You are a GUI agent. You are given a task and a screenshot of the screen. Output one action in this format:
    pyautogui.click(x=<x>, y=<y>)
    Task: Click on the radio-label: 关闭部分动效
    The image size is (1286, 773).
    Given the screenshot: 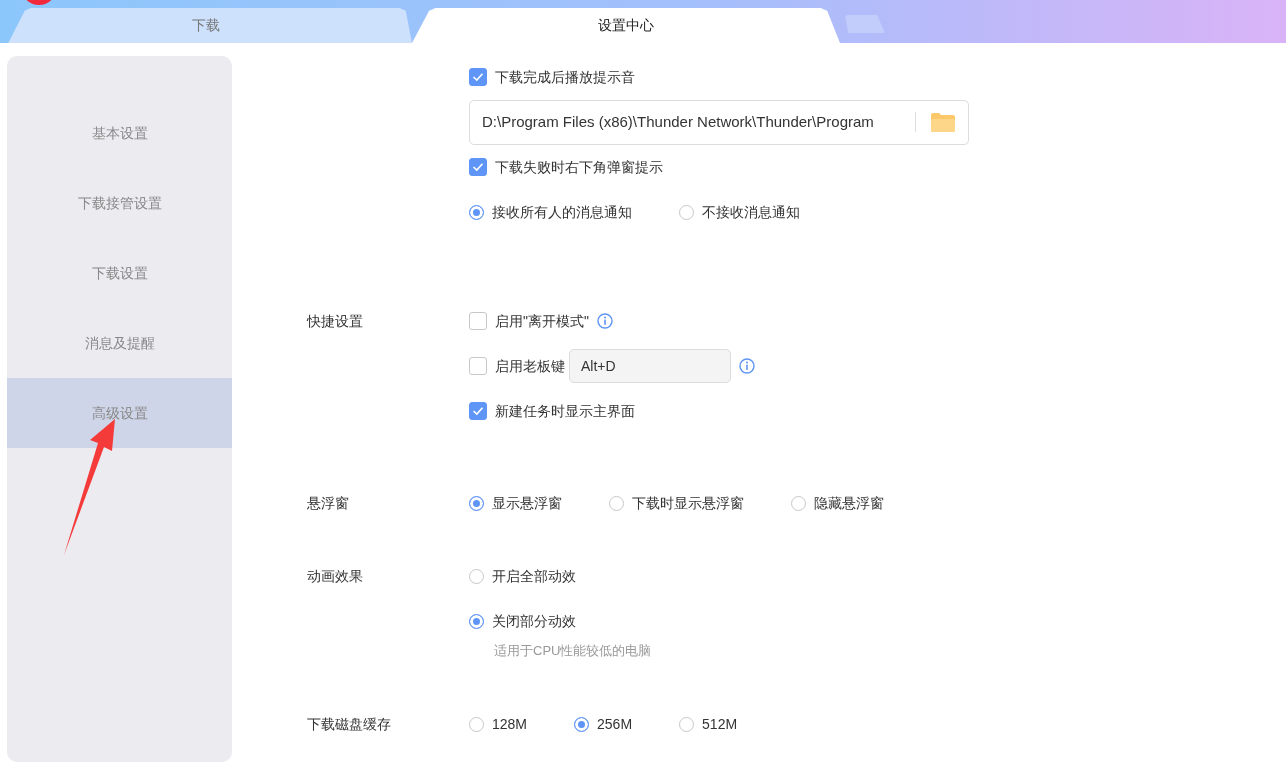 What is the action you would take?
    pyautogui.click(x=534, y=621)
    